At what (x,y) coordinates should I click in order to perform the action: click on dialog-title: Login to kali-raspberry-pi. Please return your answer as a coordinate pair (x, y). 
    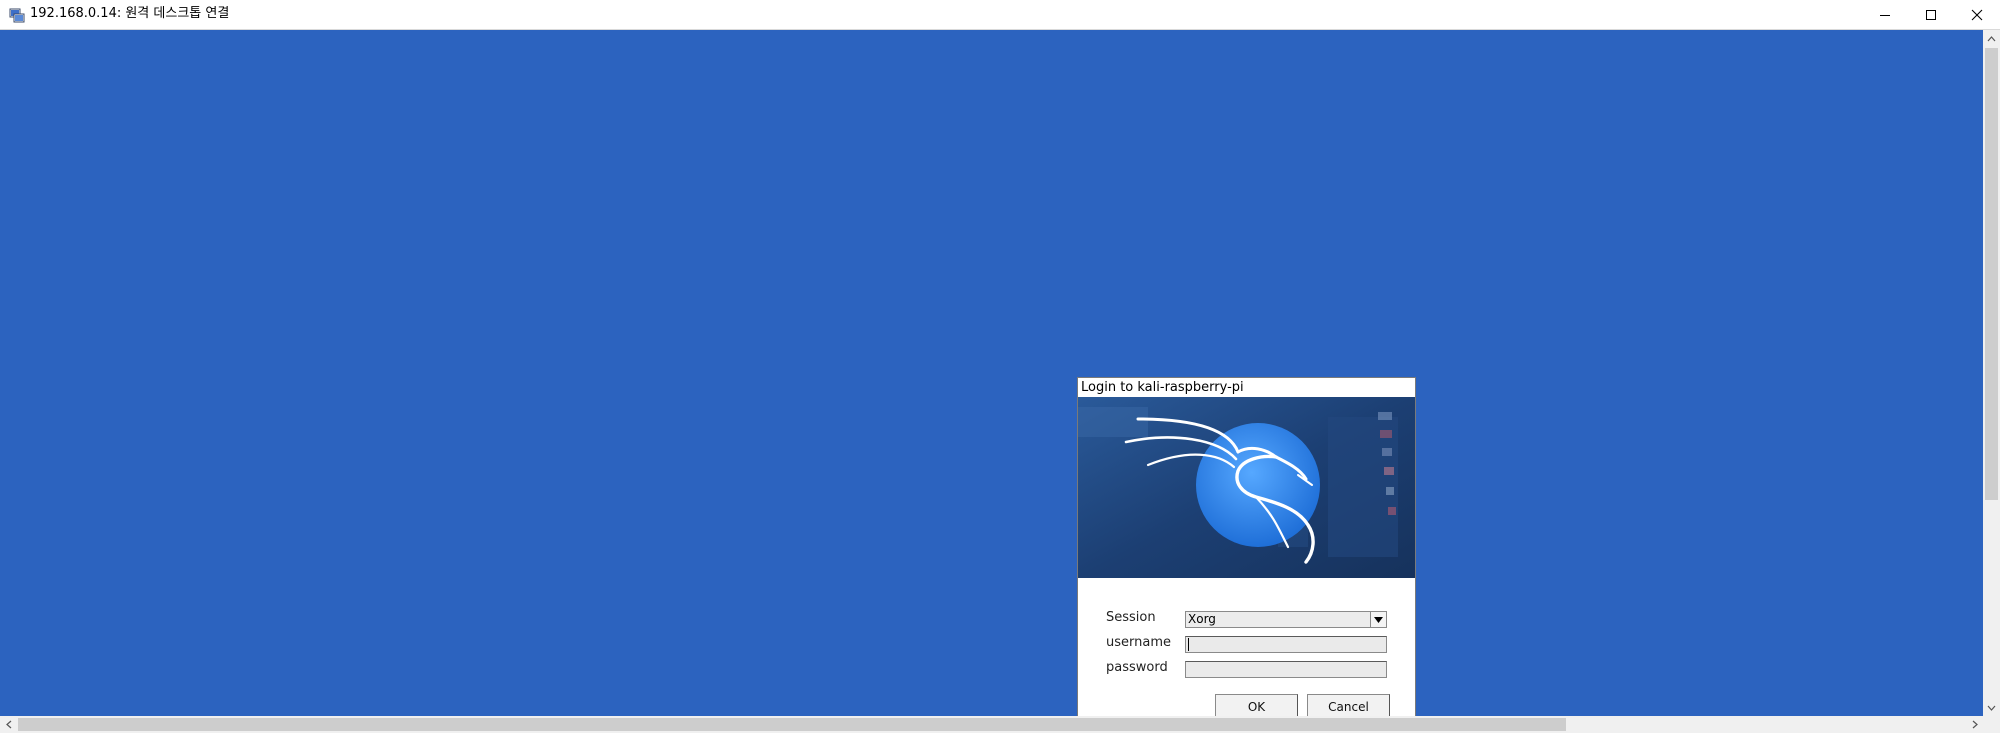
    Looking at the image, I should click on (1162, 387).